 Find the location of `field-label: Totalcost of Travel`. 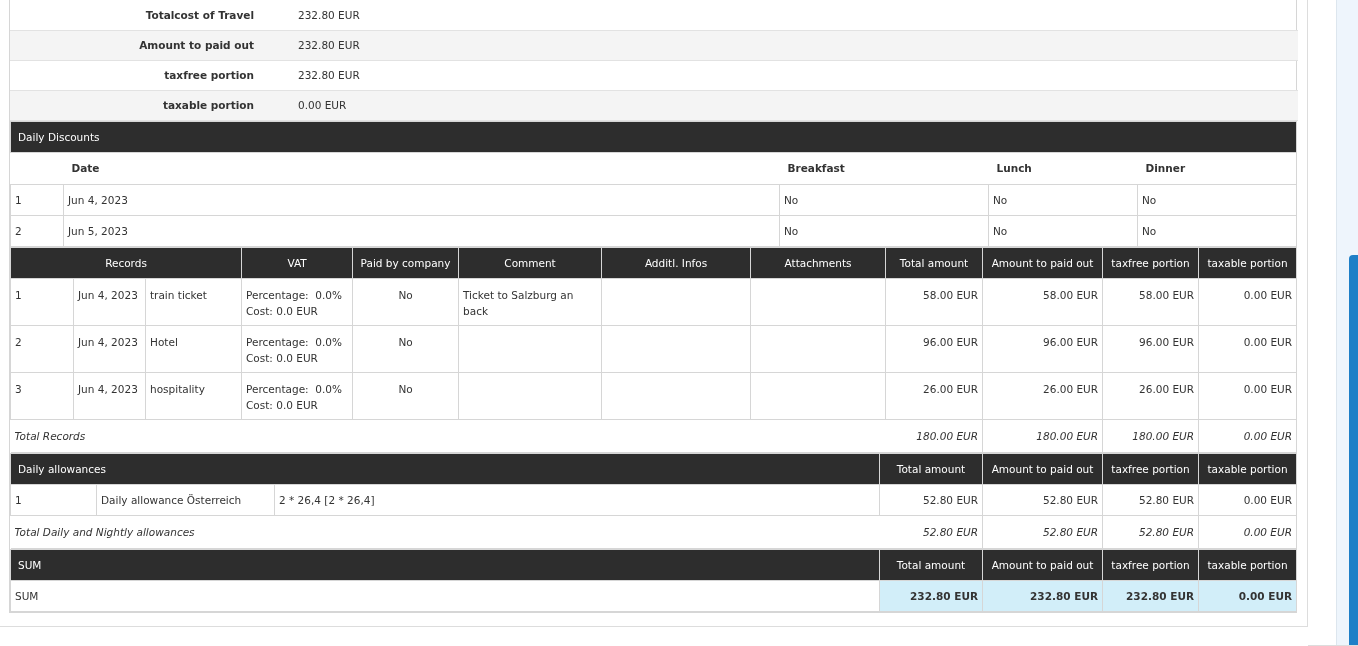

field-label: Totalcost of Travel is located at coordinates (145, 15).